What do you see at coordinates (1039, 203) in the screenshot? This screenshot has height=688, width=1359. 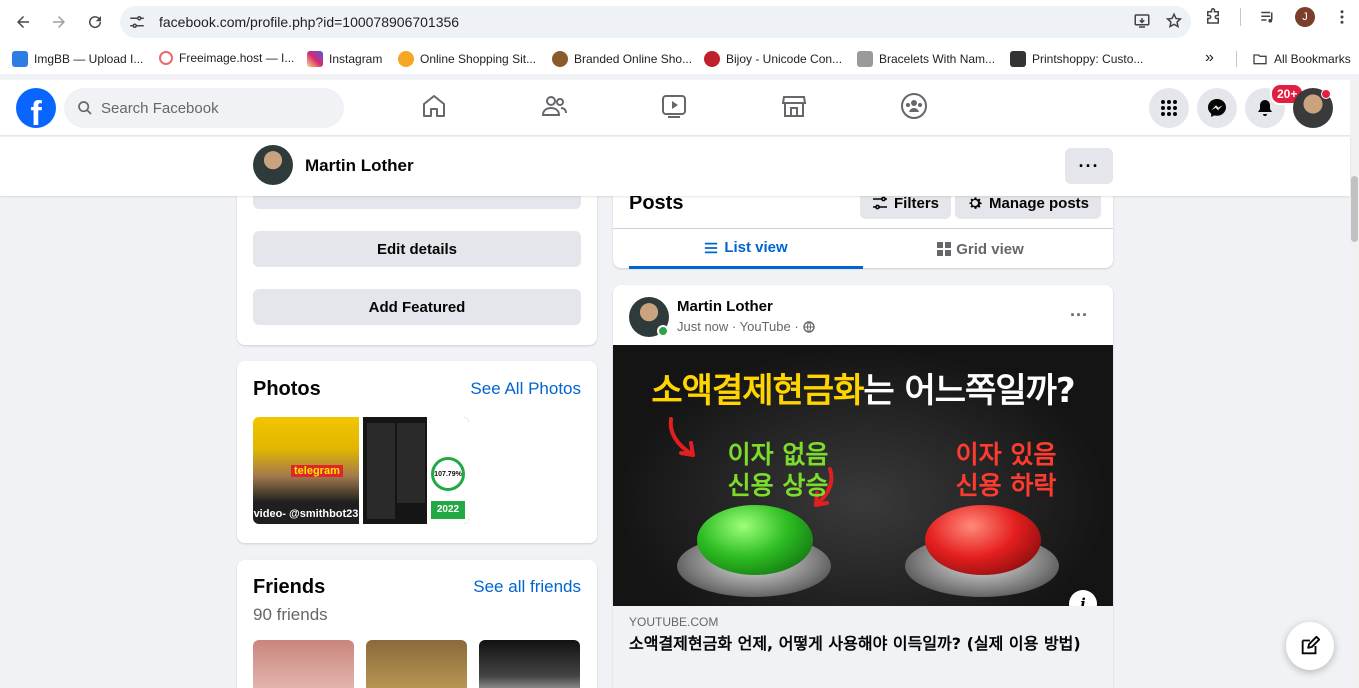 I see `manage-posts-label: Manage posts` at bounding box center [1039, 203].